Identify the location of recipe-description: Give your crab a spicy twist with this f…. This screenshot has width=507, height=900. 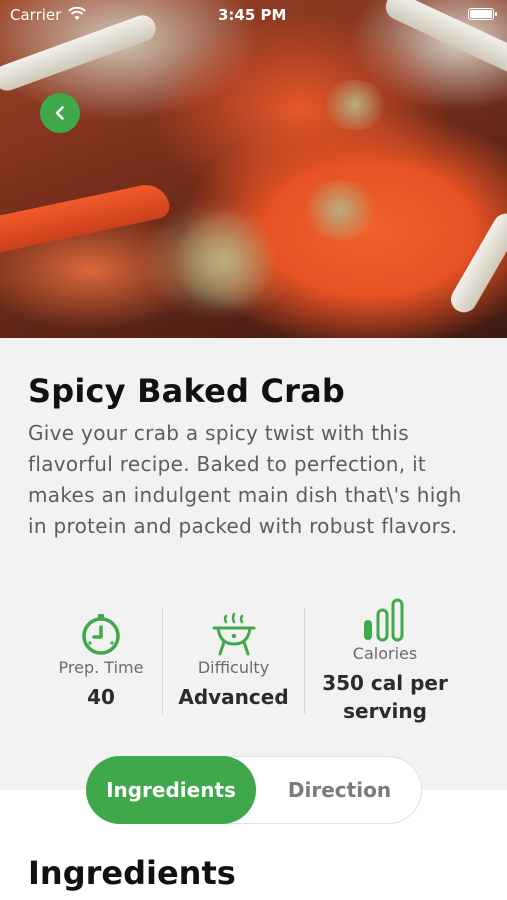
(245, 479).